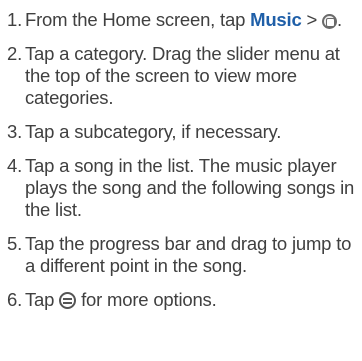 This screenshot has width=362, height=361. I want to click on step-number: 3., so click(15, 131).